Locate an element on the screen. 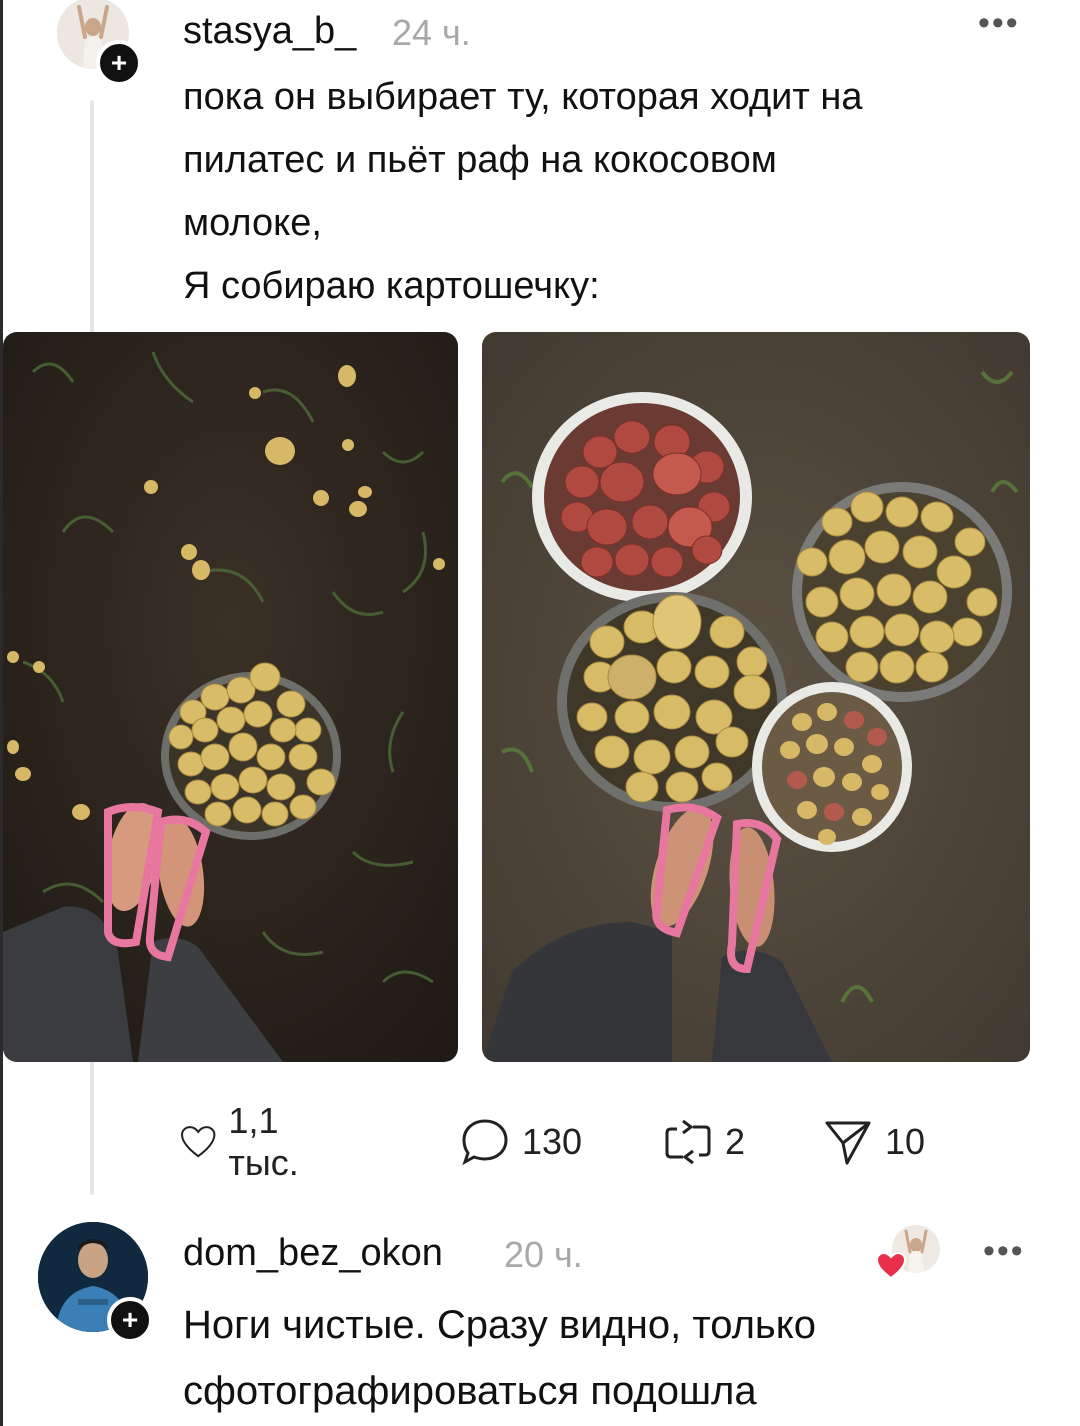  post-text-line: пилатес и пьёт раф на кокосовом is located at coordinates (480, 160).